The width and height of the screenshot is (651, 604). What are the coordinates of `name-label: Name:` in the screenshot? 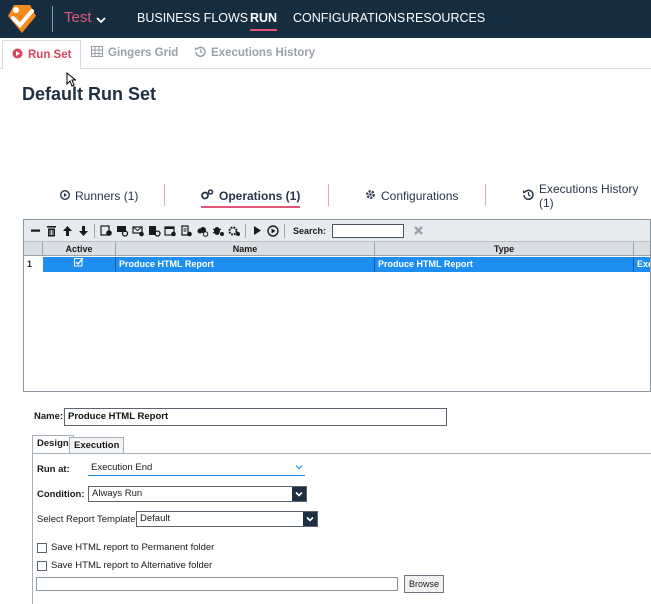 It's located at (49, 416).